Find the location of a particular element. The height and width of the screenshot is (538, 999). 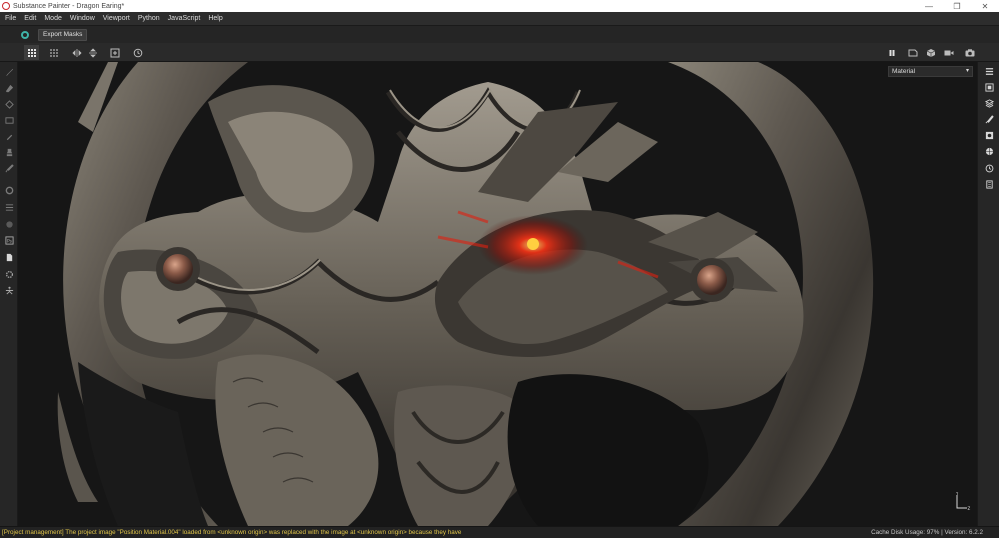

layers-panel-icon is located at coordinates (989, 71).